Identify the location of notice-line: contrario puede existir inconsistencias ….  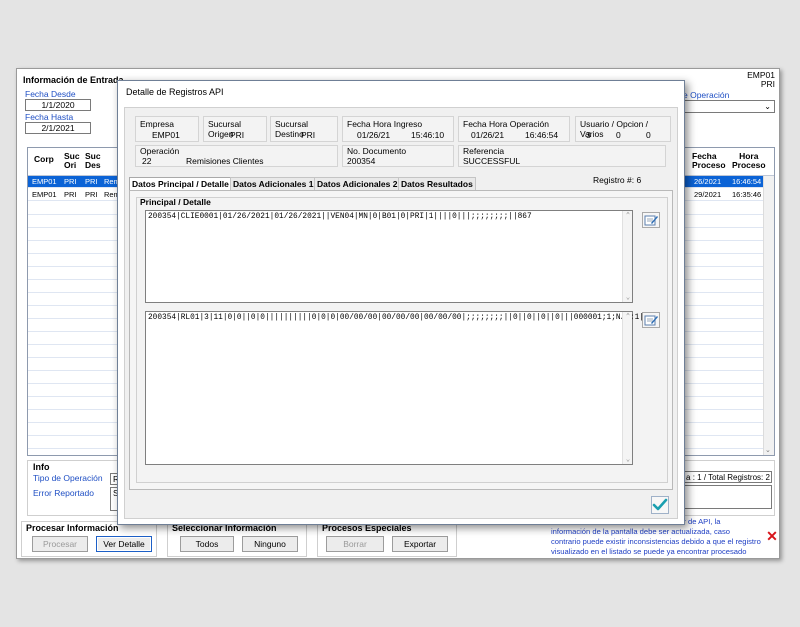
(656, 541).